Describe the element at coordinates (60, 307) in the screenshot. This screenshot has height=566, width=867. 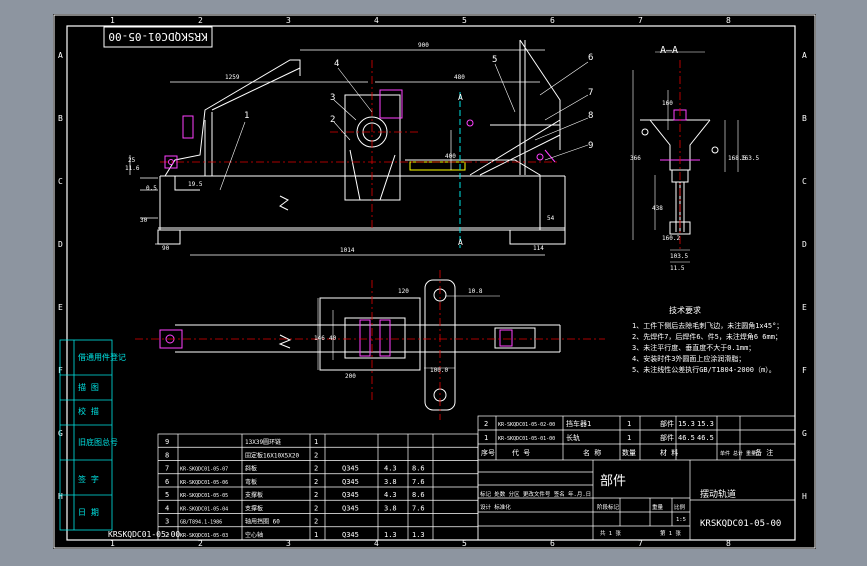
I see `zone-row-left: E` at that location.